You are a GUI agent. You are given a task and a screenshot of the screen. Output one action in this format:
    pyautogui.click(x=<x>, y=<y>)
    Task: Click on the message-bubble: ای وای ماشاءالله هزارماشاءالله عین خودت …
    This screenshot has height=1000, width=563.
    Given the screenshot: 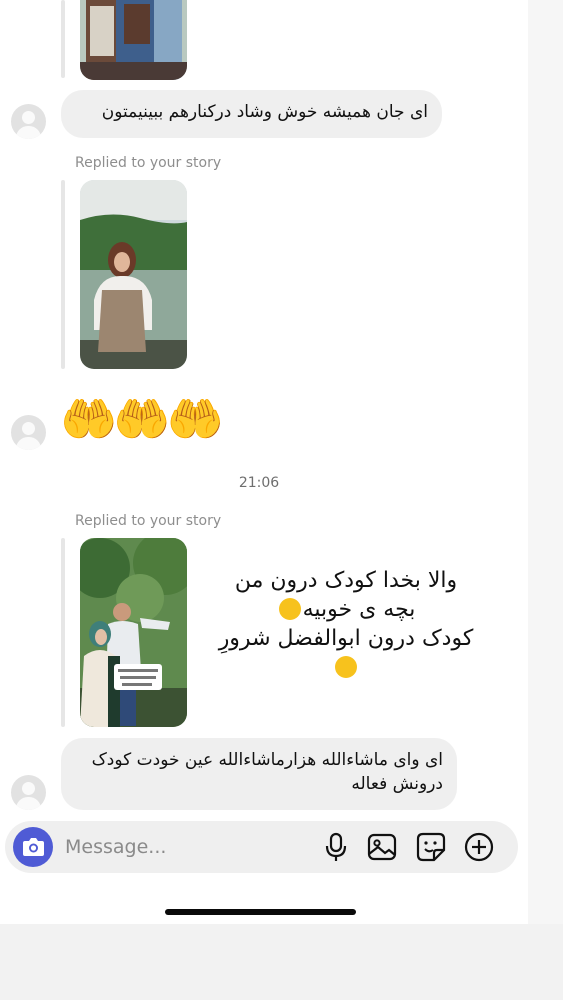 What is the action you would take?
    pyautogui.click(x=259, y=774)
    